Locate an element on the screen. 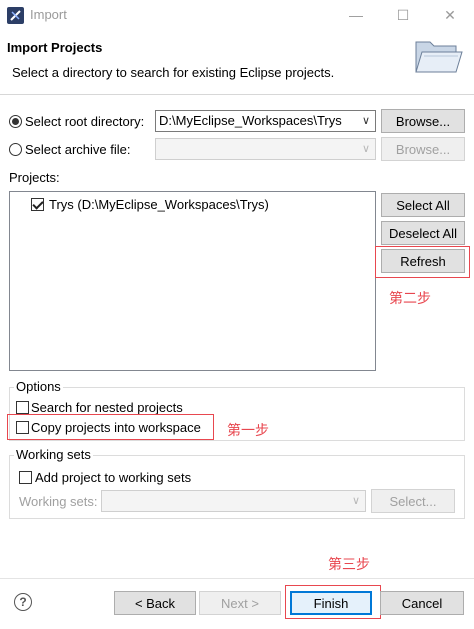 Image resolution: width=474 pixels, height=629 pixels. add-to-working-sets-label: Add project to working sets is located at coordinates (113, 477).